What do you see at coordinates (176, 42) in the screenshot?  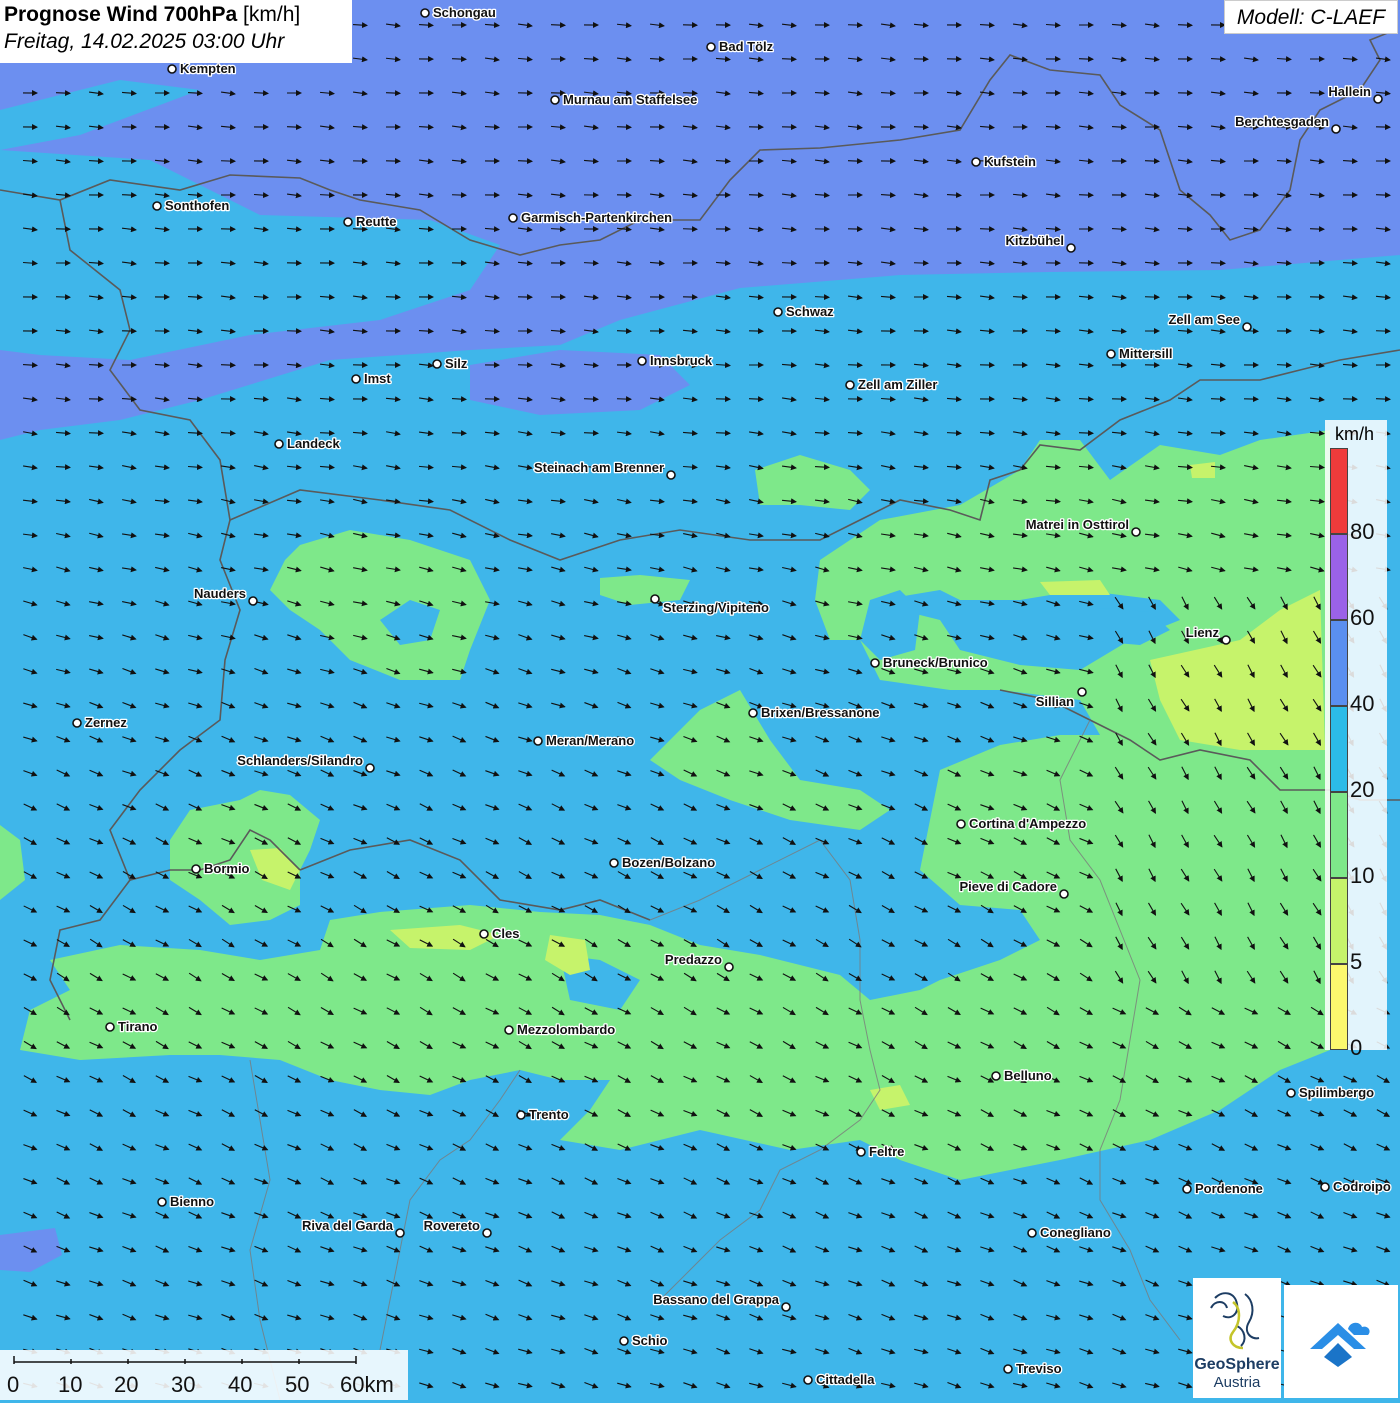 I see `forecast-datetime: Freitag, 14.02.2025 03:00 Uhr` at bounding box center [176, 42].